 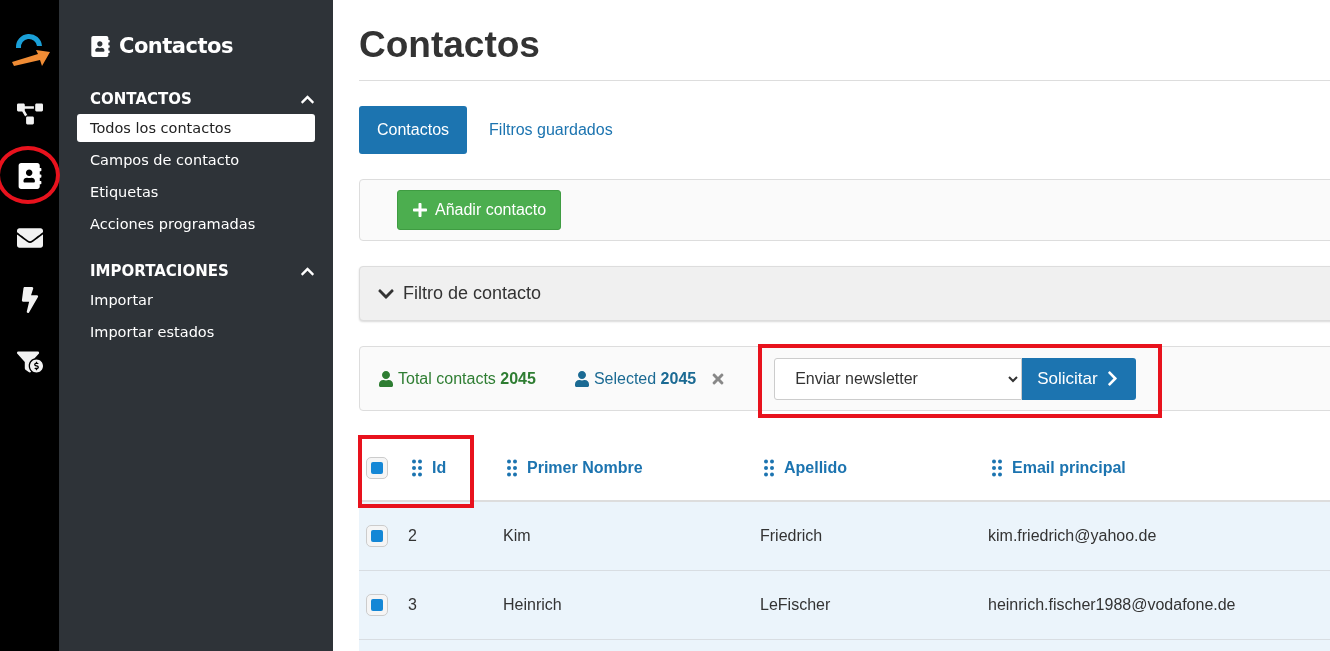 What do you see at coordinates (844, 605) in the screenshot?
I see `table-row: 3 Heinrich LeFischer heinrich.fischer1988@vodafone.de` at bounding box center [844, 605].